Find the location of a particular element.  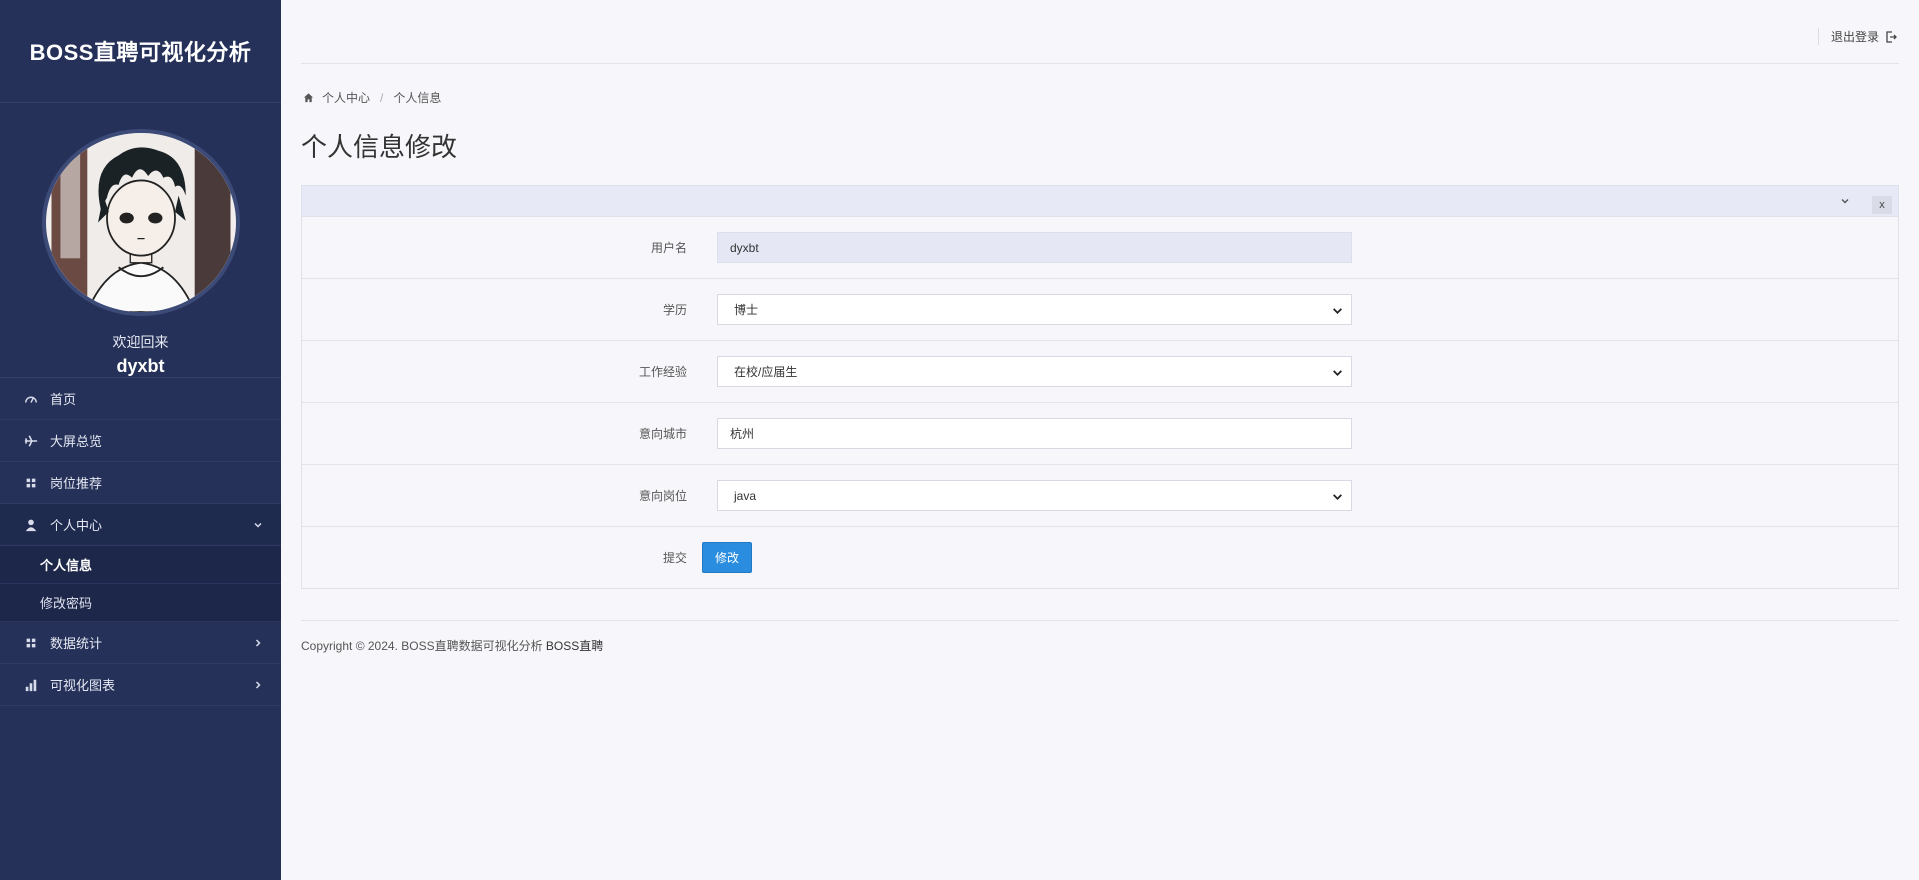

position-label: 意向岗位 is located at coordinates (662, 496).